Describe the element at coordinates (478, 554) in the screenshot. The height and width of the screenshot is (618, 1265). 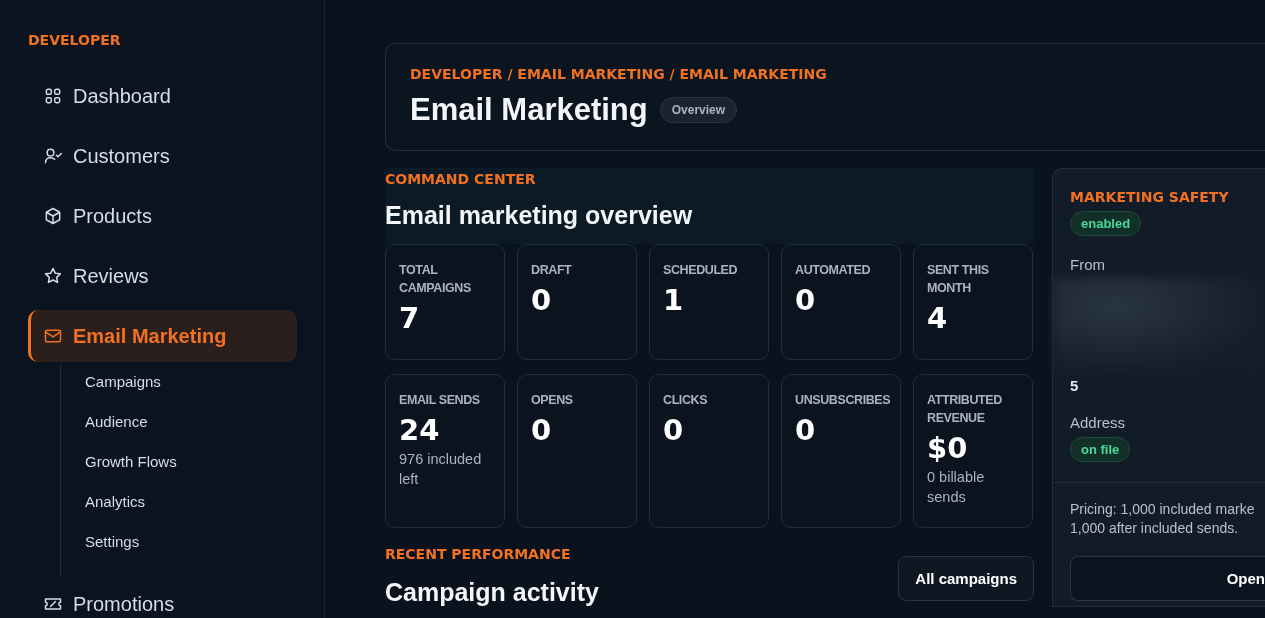
I see `section-label: RECENT PERFORMANCE` at that location.